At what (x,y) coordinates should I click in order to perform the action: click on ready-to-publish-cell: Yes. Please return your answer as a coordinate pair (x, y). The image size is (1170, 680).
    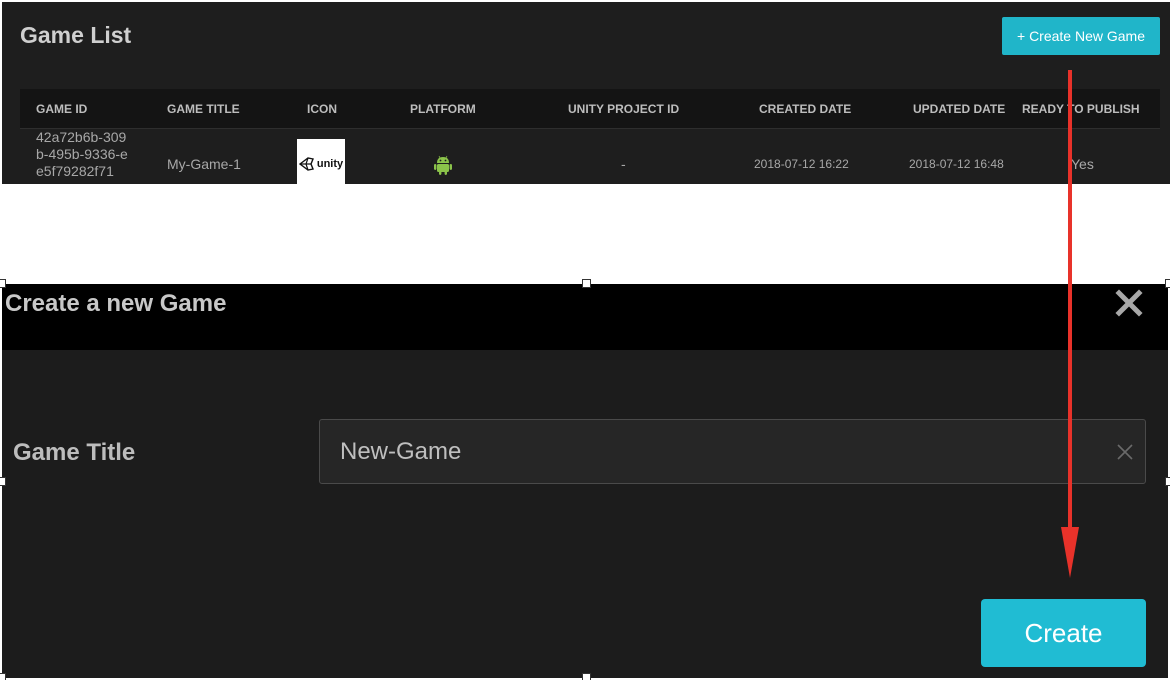
    Looking at the image, I should click on (1082, 164).